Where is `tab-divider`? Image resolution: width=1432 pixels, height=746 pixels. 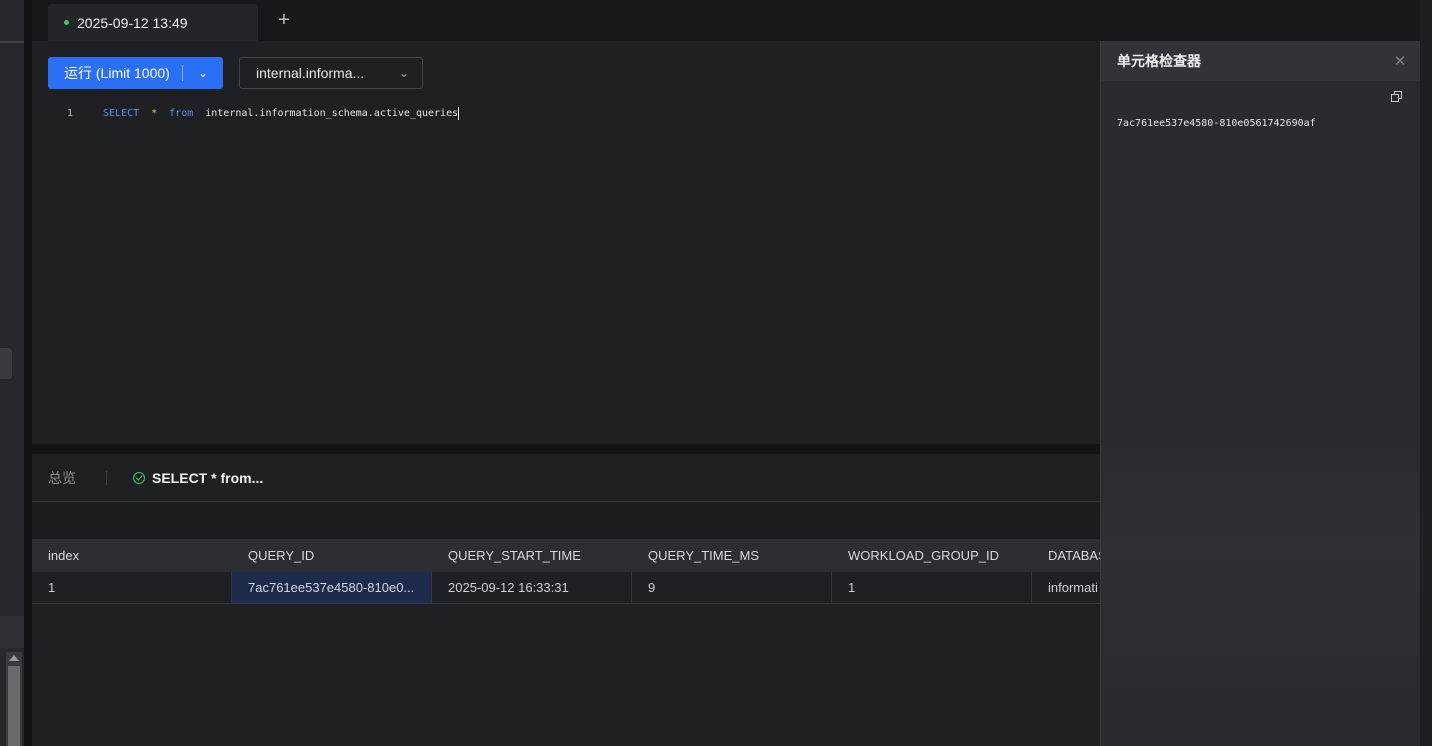 tab-divider is located at coordinates (106, 477).